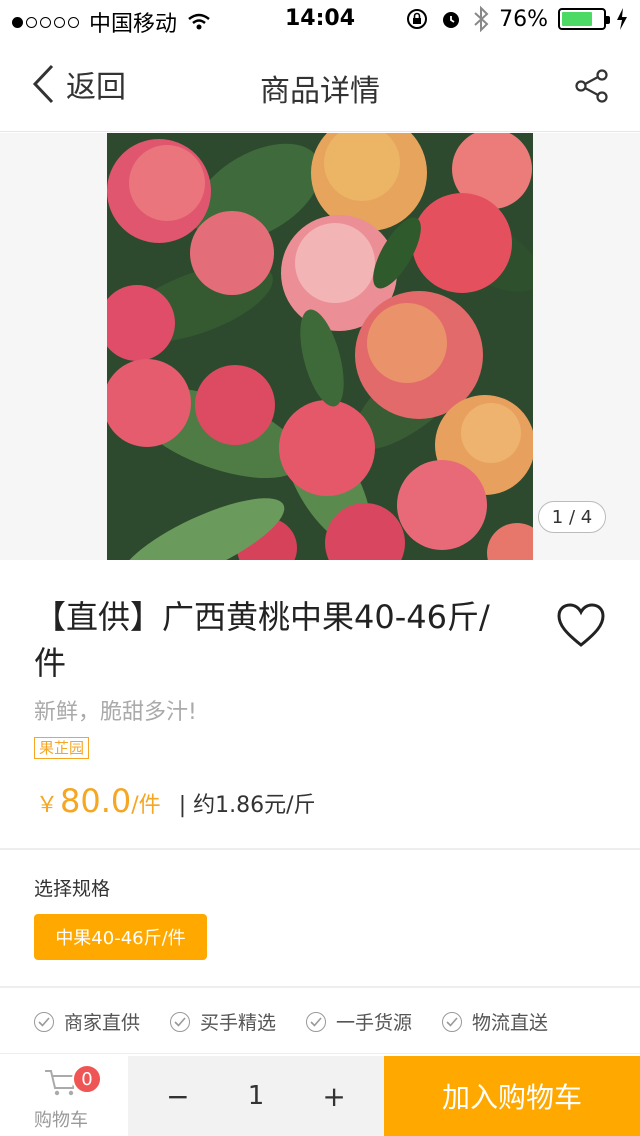 The image size is (640, 1136). I want to click on guarantee-item: 商家直供, so click(87, 1021).